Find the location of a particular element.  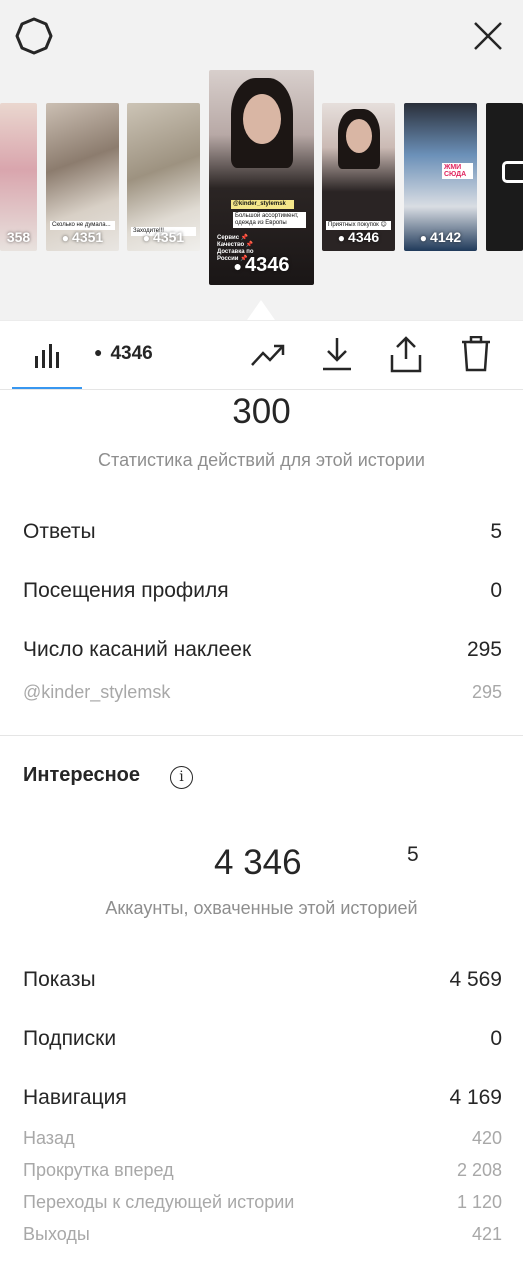

story-tag: @kinder_stylemsk is located at coordinates (262, 204).